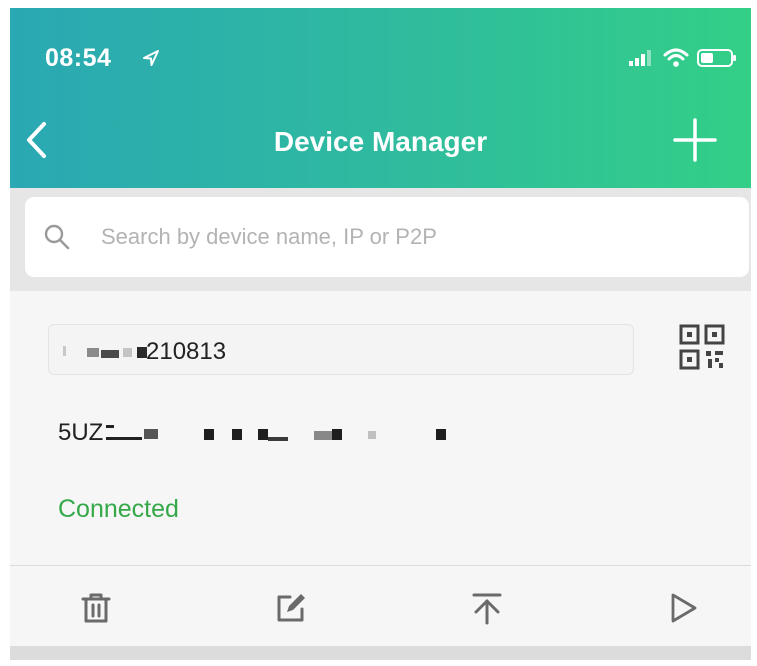 The height and width of the screenshot is (666, 757). Describe the element at coordinates (78, 58) in the screenshot. I see `status-time: 08:54` at that location.